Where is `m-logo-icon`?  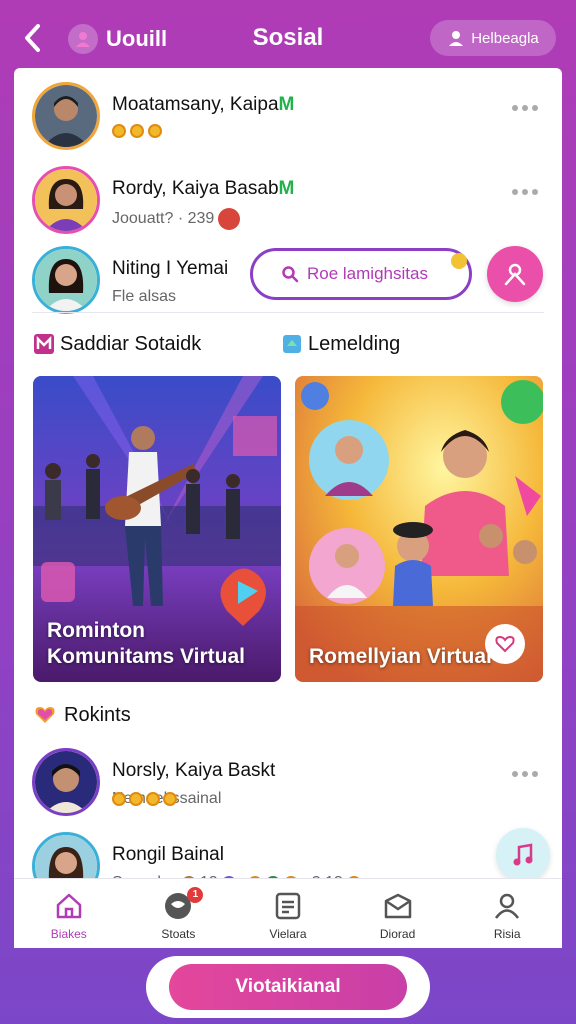 m-logo-icon is located at coordinates (44, 344).